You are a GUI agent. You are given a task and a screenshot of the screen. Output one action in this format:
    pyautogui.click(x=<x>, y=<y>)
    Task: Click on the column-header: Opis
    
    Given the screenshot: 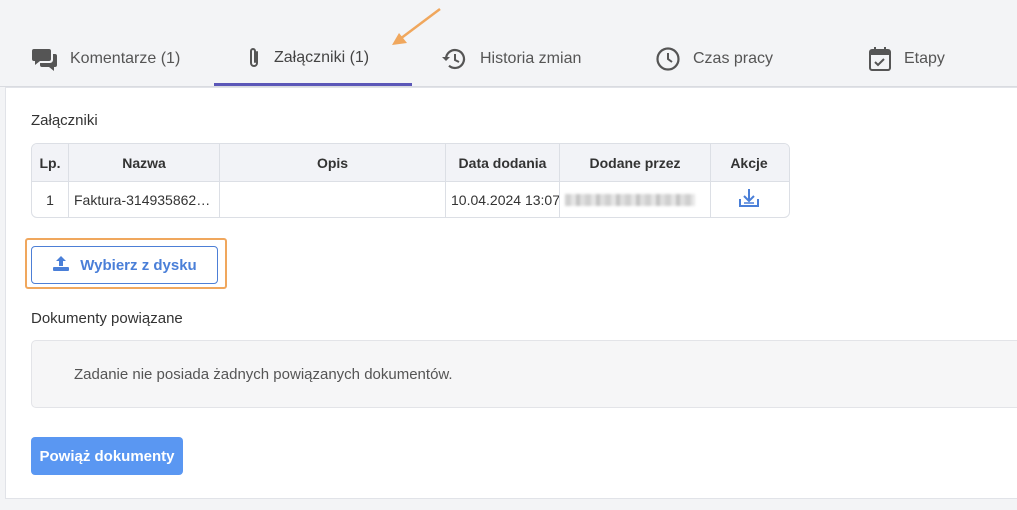 What is the action you would take?
    pyautogui.click(x=333, y=162)
    